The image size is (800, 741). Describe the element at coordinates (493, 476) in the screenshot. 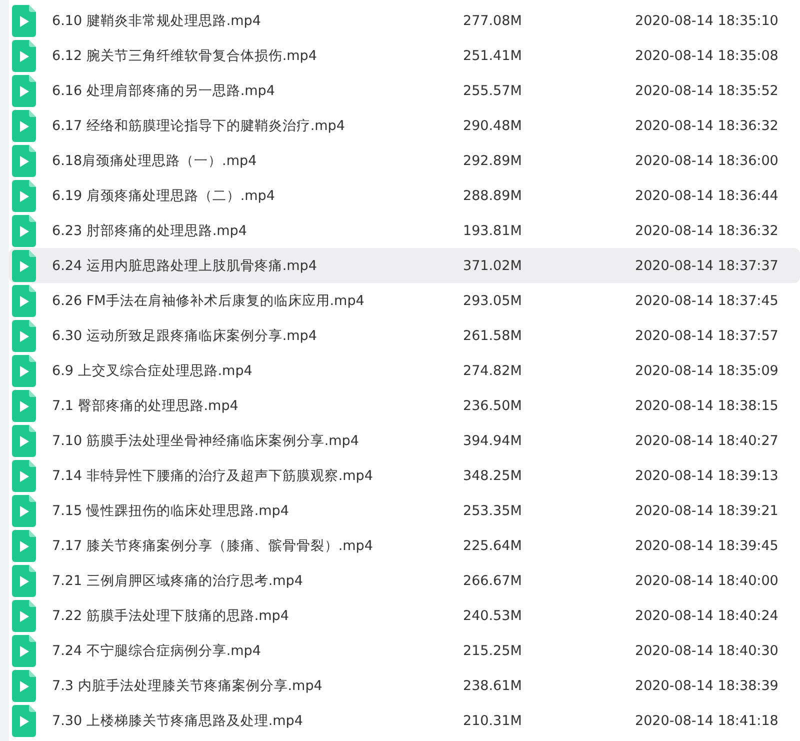

I see `file-size: 348.25M` at that location.